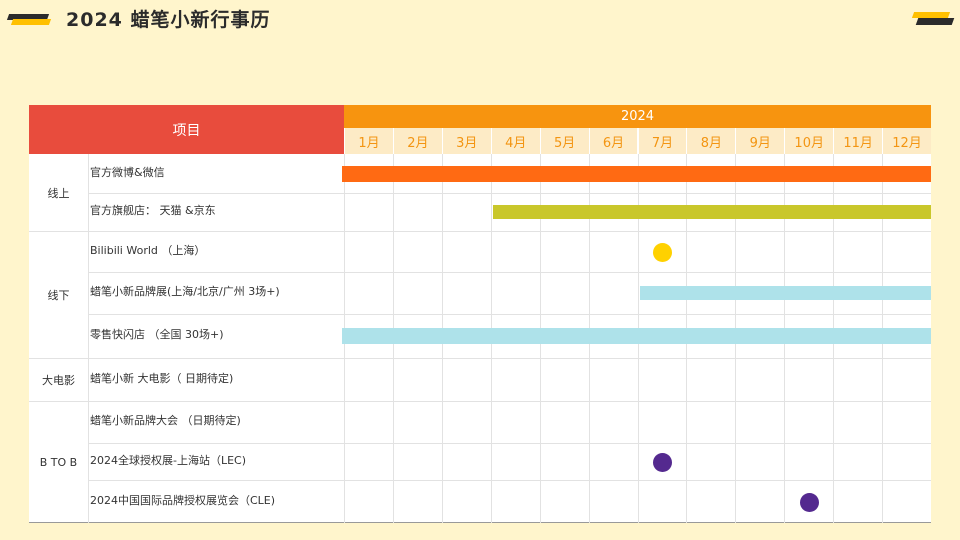 This screenshot has width=960, height=540. Describe the element at coordinates (58, 295) in the screenshot. I see `category-label: 线下` at that location.